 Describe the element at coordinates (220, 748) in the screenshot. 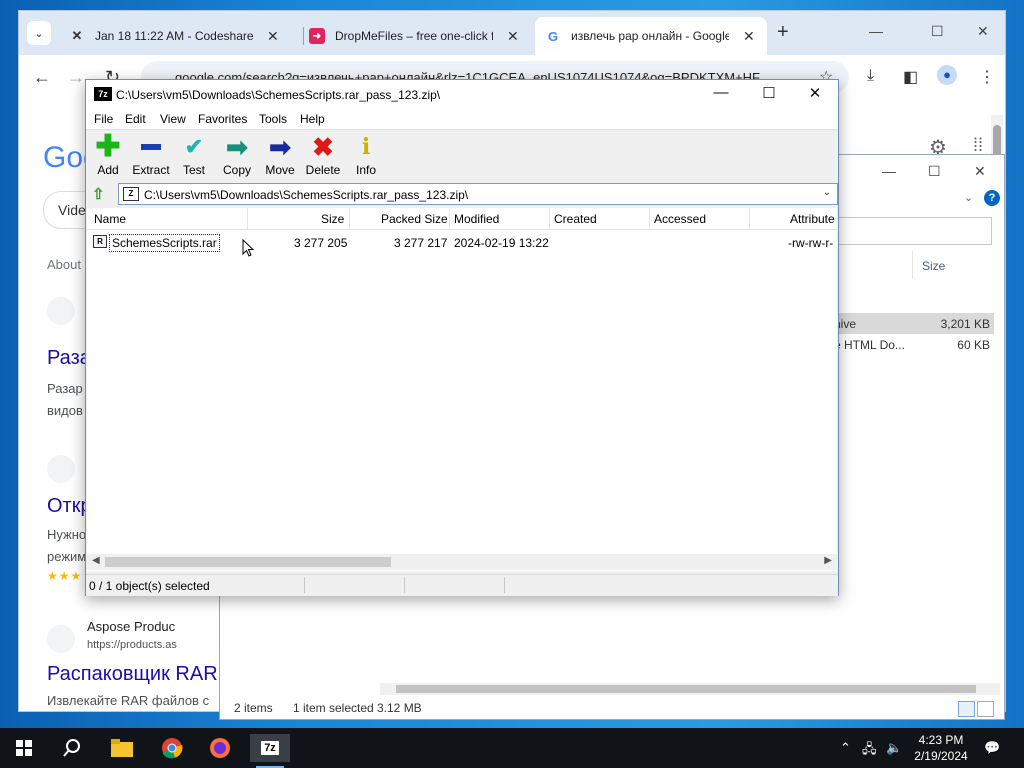

I see `firefox-taskbar-button` at that location.